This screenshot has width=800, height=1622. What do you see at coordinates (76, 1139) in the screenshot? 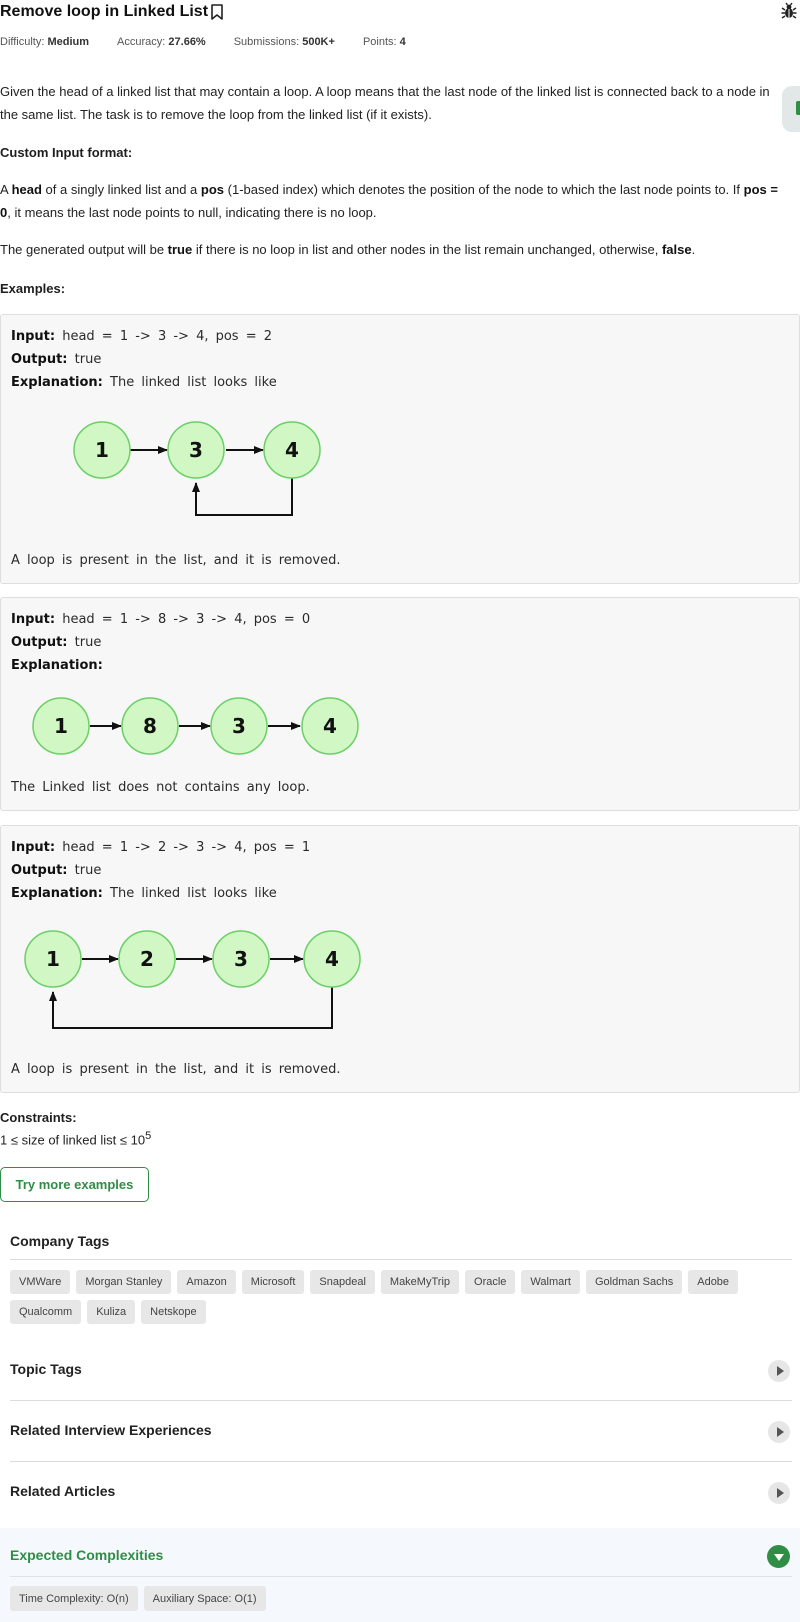
I see `constraints-text: 1 ≤ size of linked list ≤ 105` at bounding box center [76, 1139].